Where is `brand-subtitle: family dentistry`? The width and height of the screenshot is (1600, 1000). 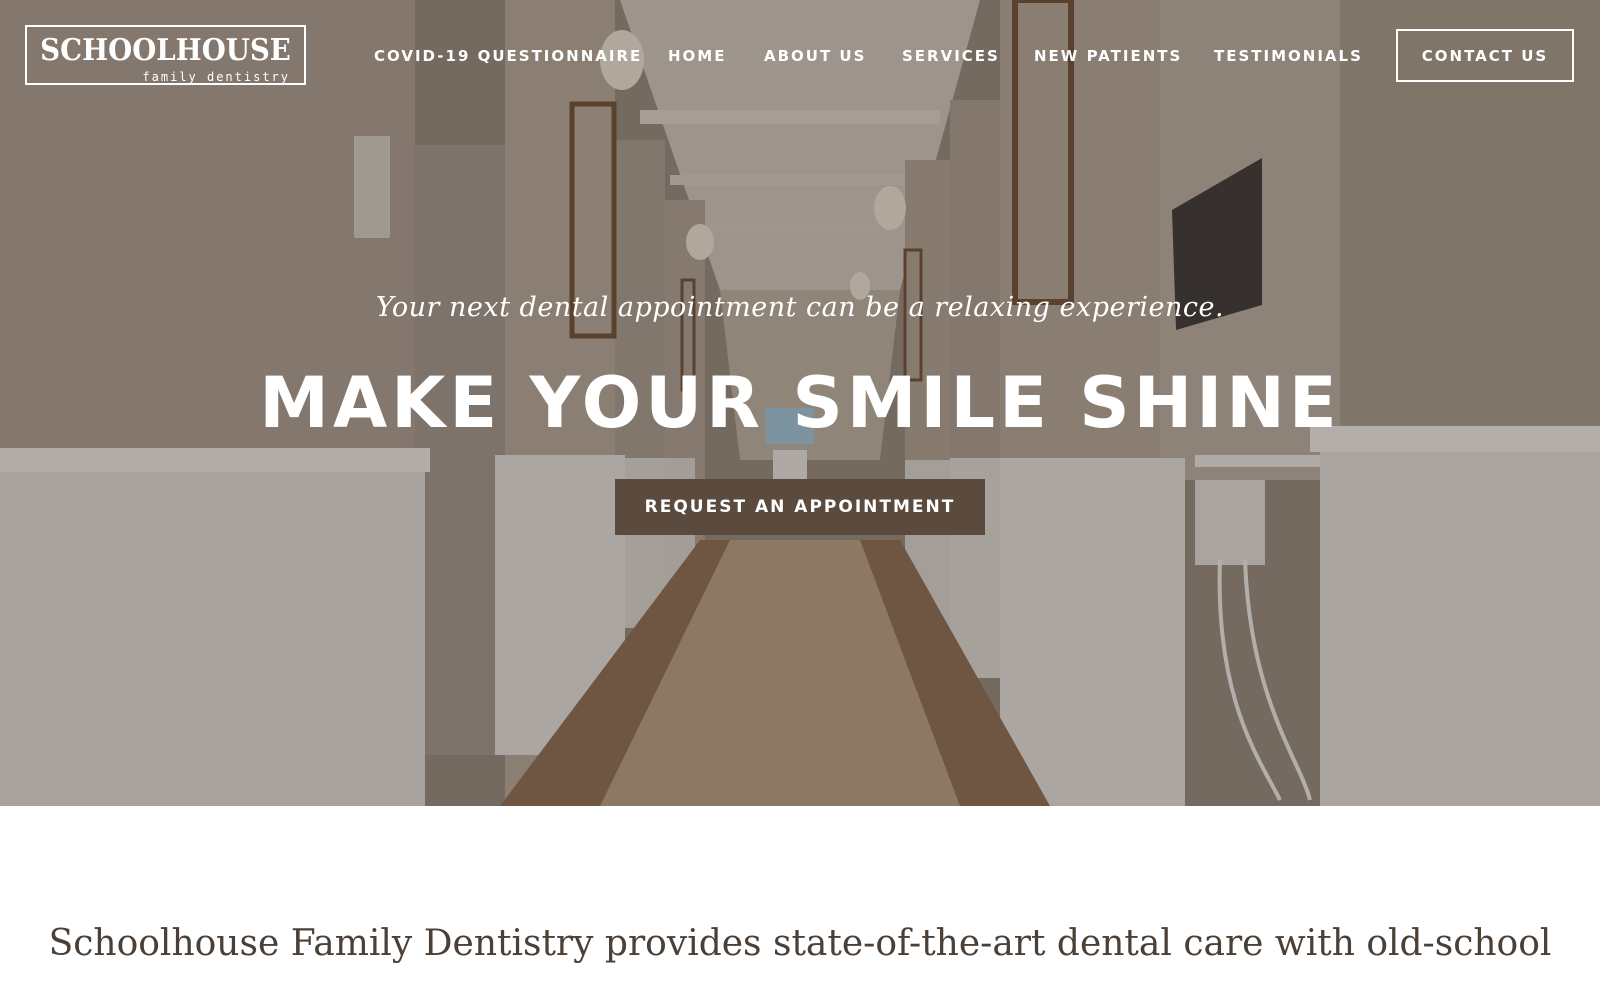 brand-subtitle: family dentistry is located at coordinates (216, 77).